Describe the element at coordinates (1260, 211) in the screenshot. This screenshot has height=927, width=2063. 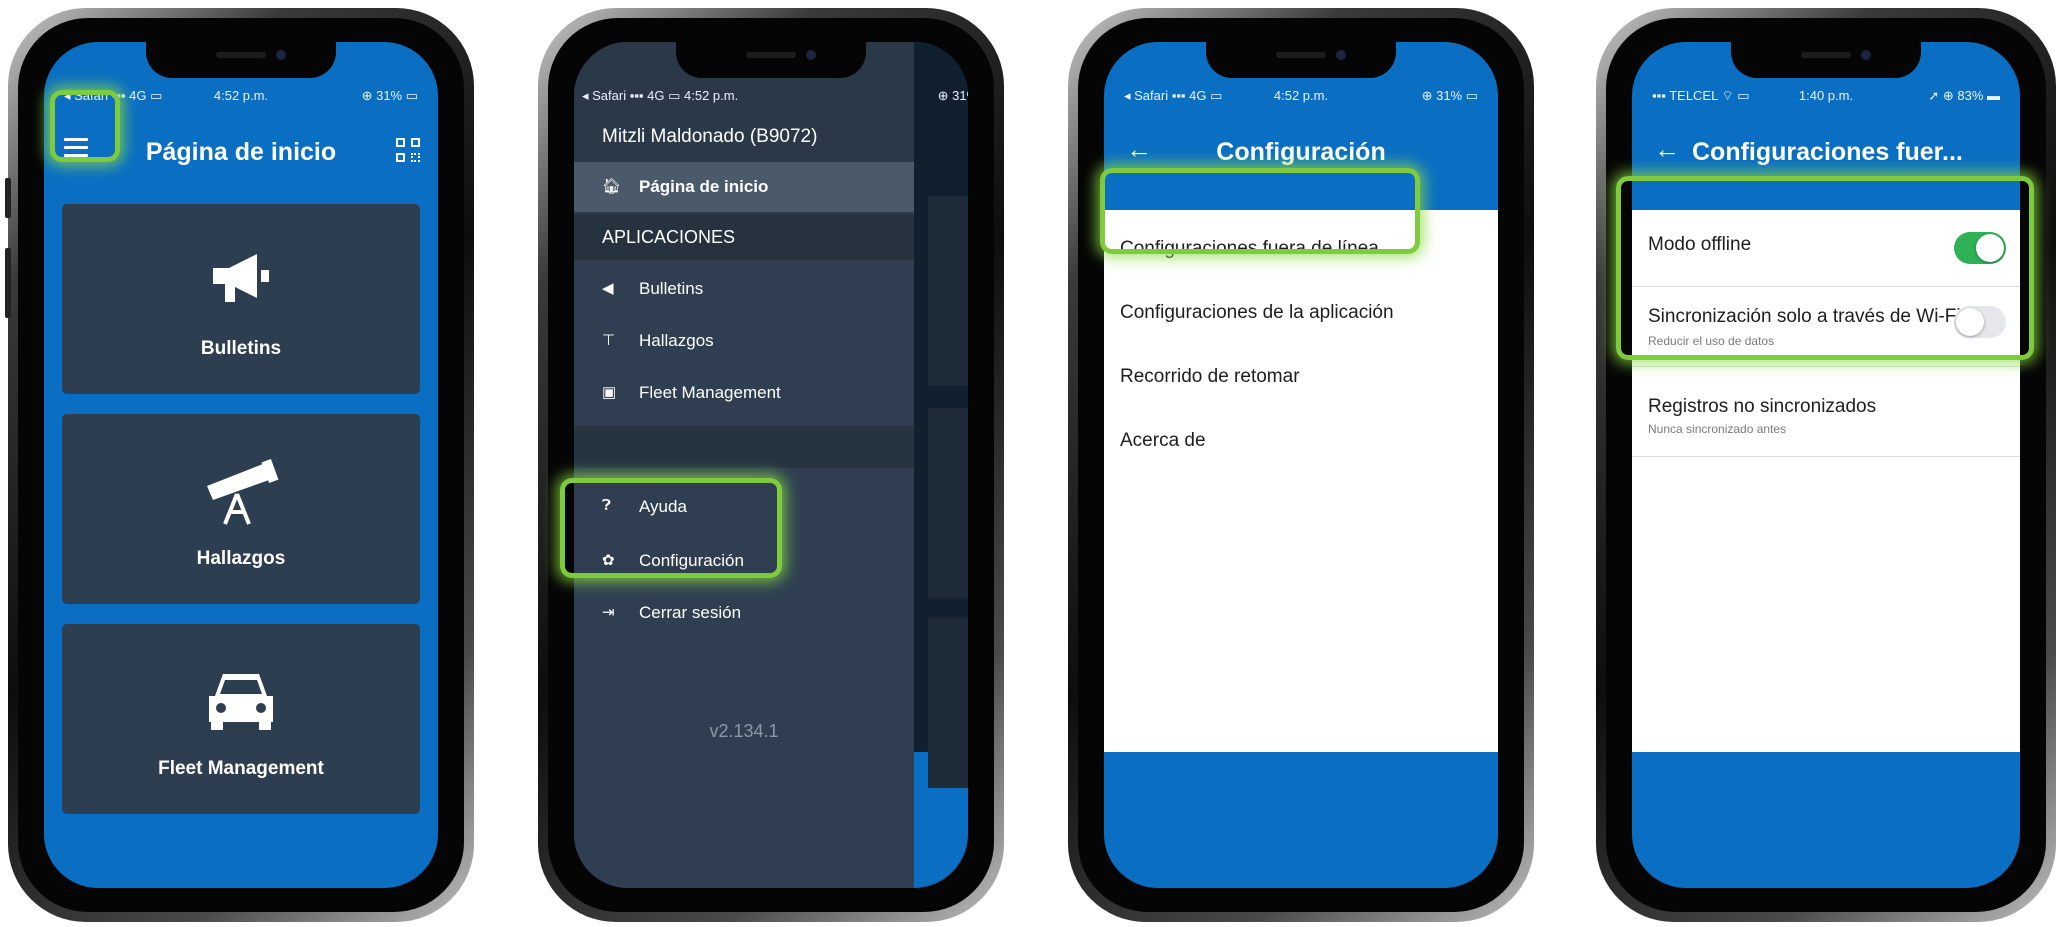
I see `highlight-offline-settings` at that location.